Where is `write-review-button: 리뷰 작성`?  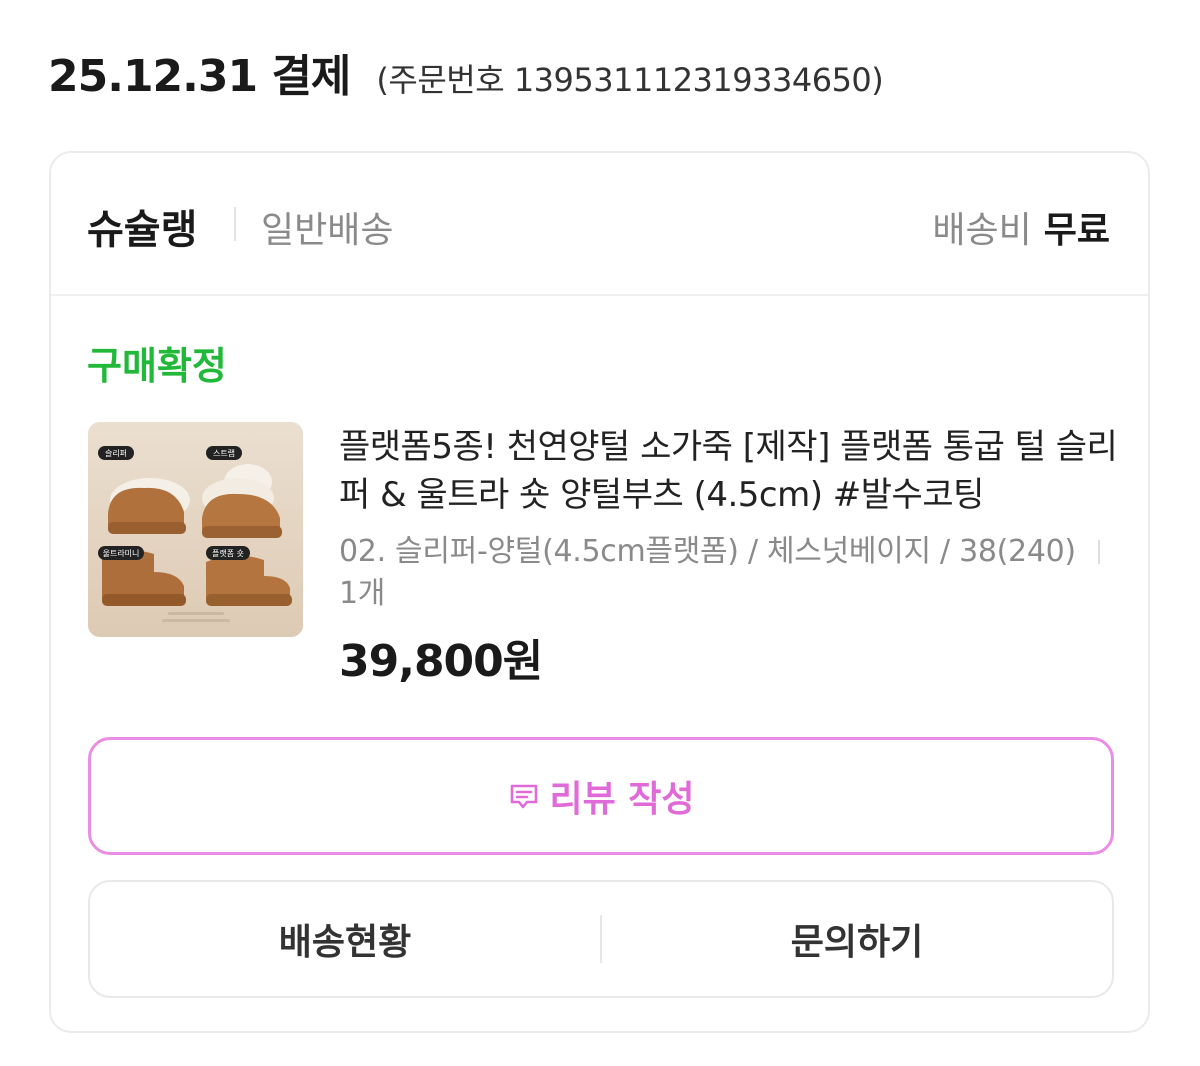 write-review-button: 리뷰 작성 is located at coordinates (601, 796).